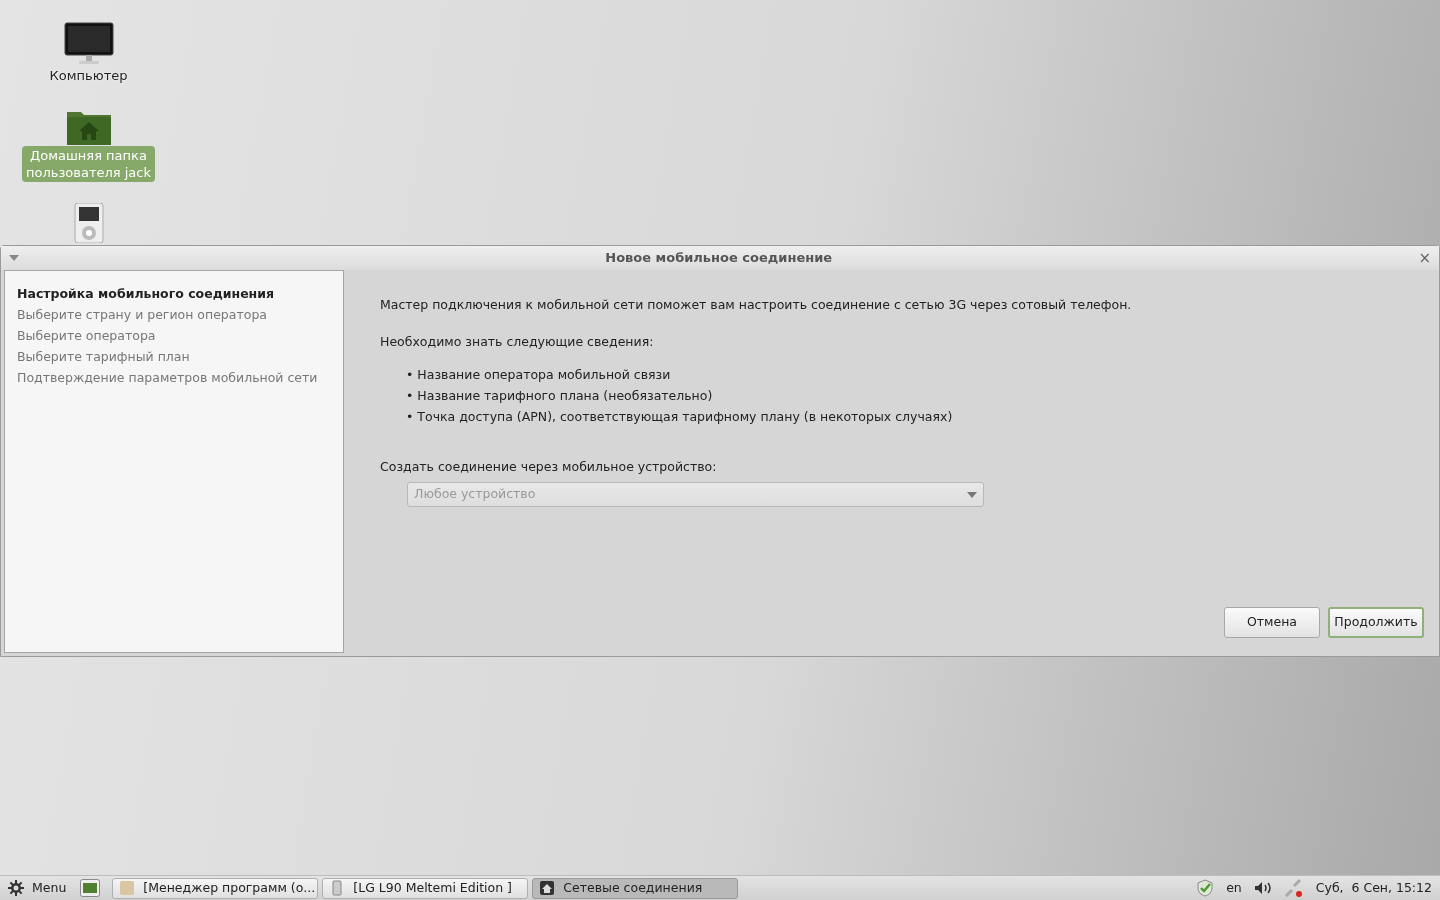 The width and height of the screenshot is (1440, 900). What do you see at coordinates (168, 378) in the screenshot?
I see `step-item: Подтверждение параметров мобильной сети` at bounding box center [168, 378].